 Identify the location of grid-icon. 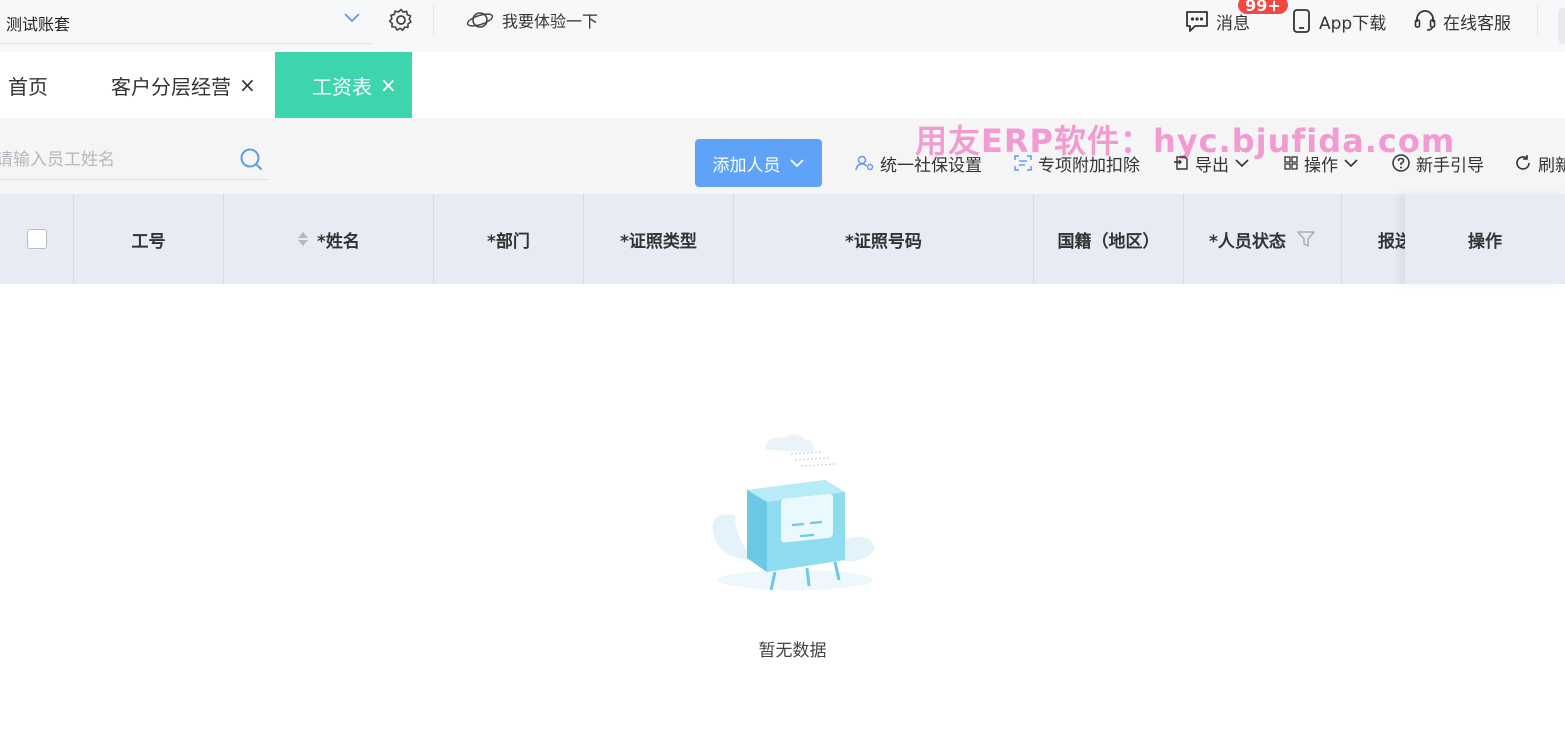
(1291, 163).